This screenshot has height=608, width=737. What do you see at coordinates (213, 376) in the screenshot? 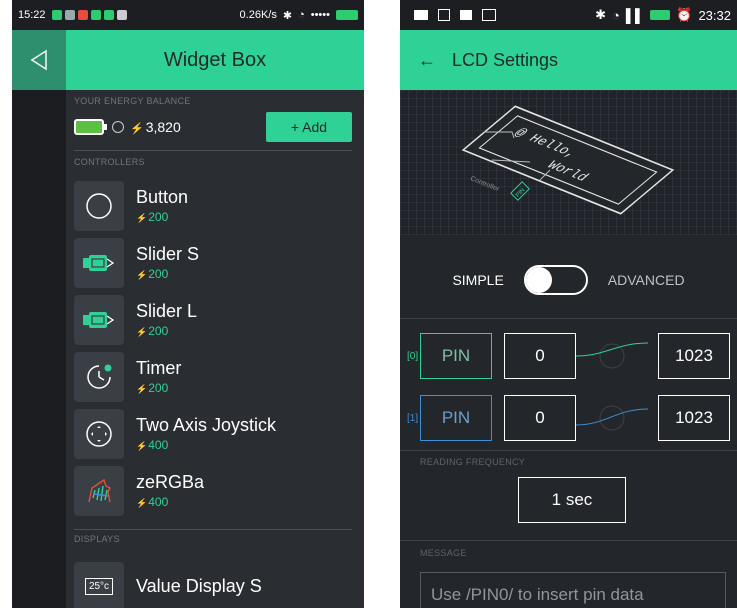
I see `widget-timer: Timer ⚡200` at bounding box center [213, 376].